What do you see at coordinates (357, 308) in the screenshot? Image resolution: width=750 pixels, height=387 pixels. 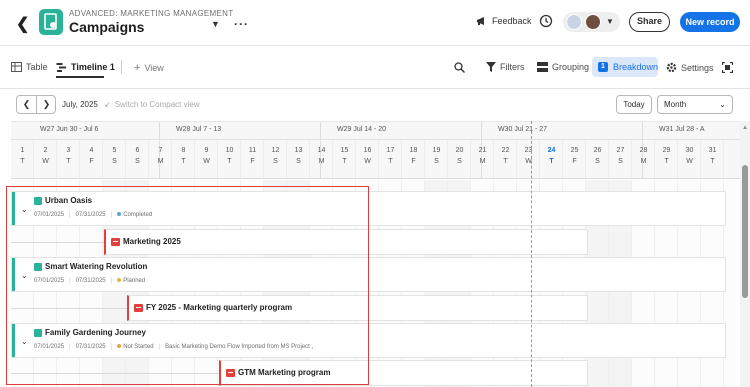 I see `program-bar: FY 2025 - Marketing quarterly program` at bounding box center [357, 308].